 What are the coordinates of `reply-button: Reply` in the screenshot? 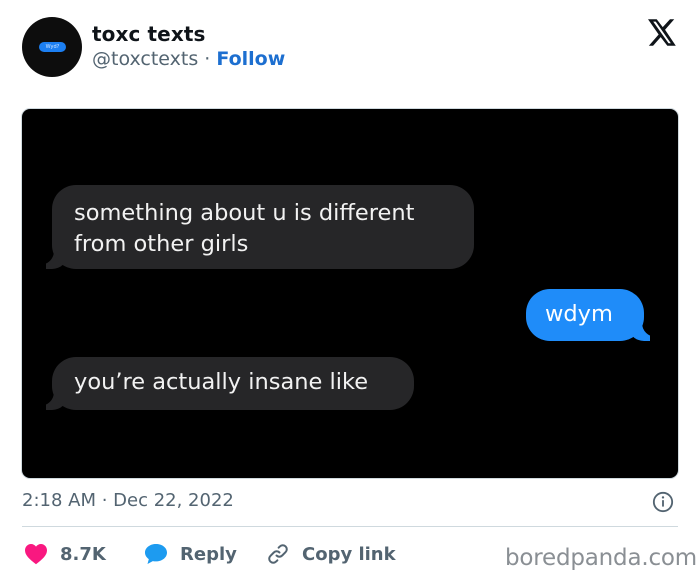 It's located at (190, 554).